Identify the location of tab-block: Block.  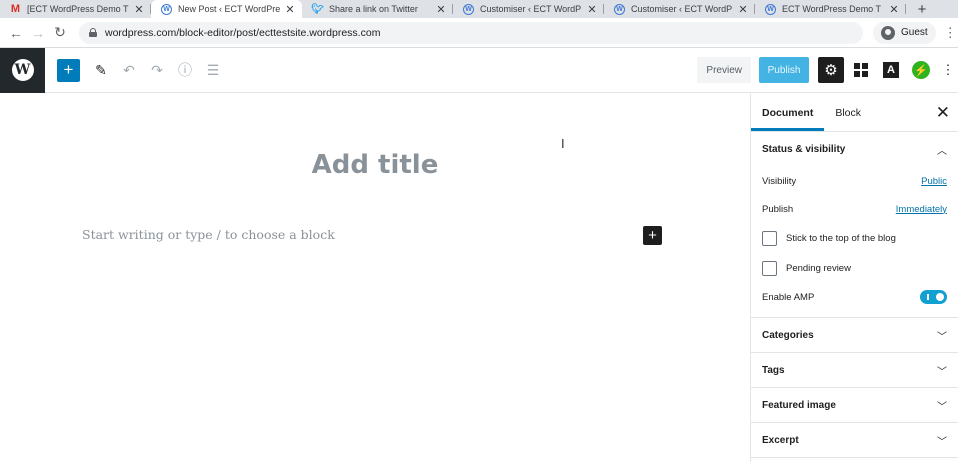
(848, 112).